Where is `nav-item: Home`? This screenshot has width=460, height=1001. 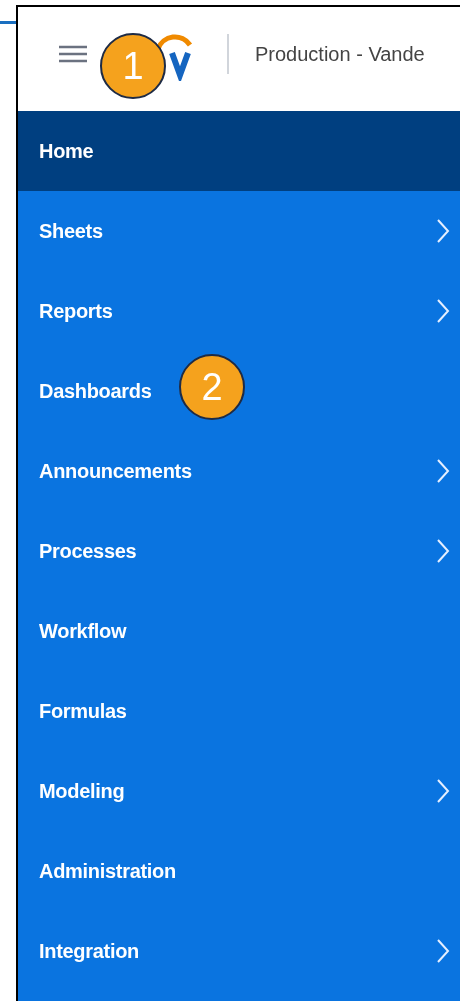
nav-item: Home is located at coordinates (239, 151).